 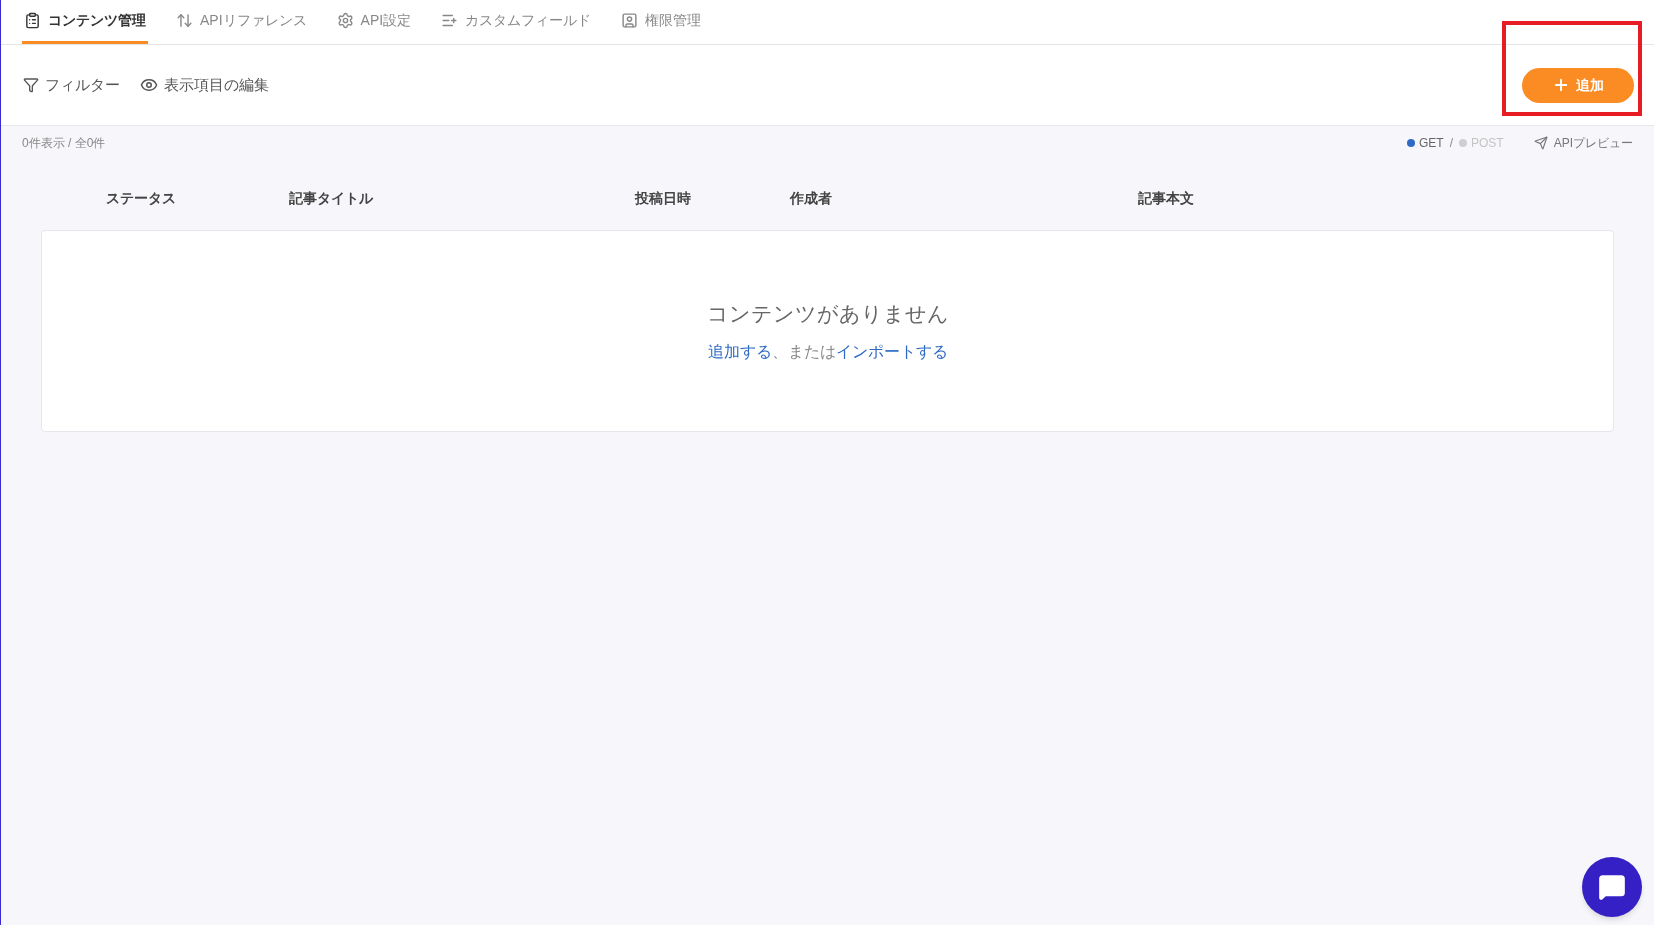 What do you see at coordinates (64, 143) in the screenshot?
I see `item-count: 0件表示 / 全0件` at bounding box center [64, 143].